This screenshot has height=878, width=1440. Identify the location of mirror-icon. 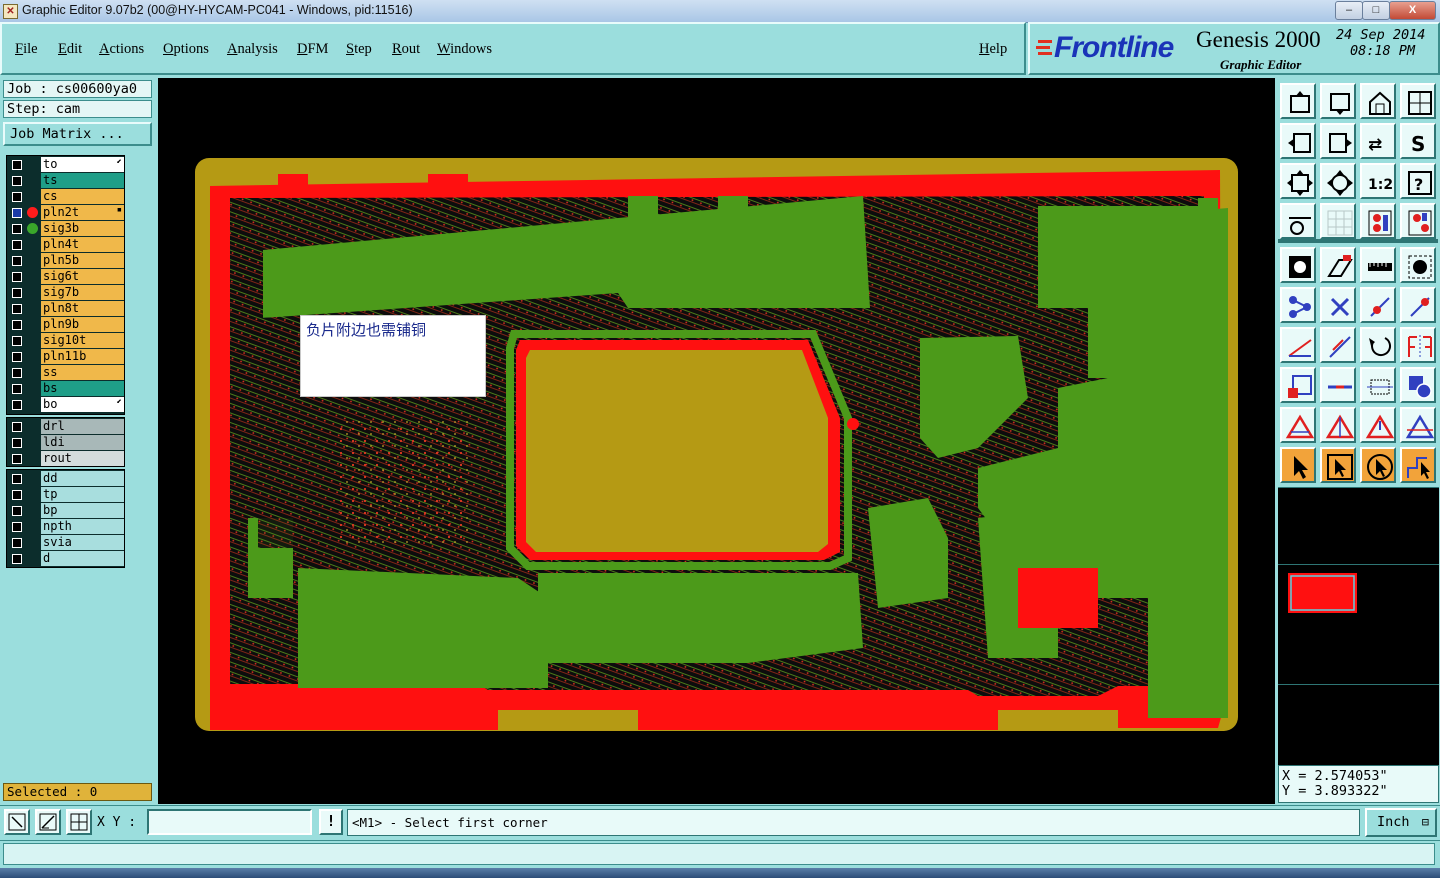
(1418, 345).